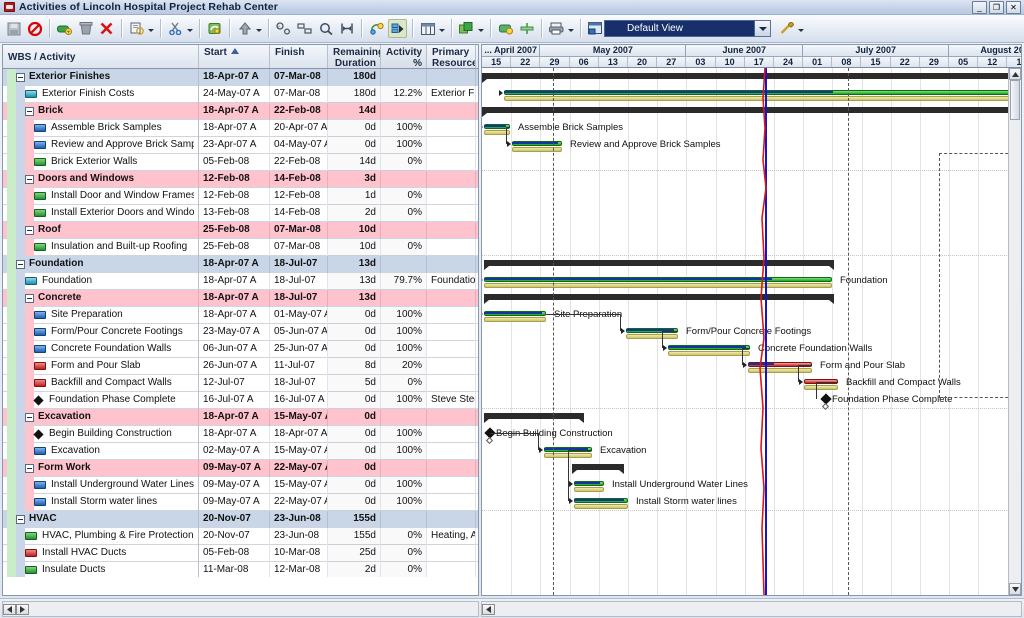  Describe the element at coordinates (150, 28) in the screenshot. I see `copy-dropdown-caret` at that location.